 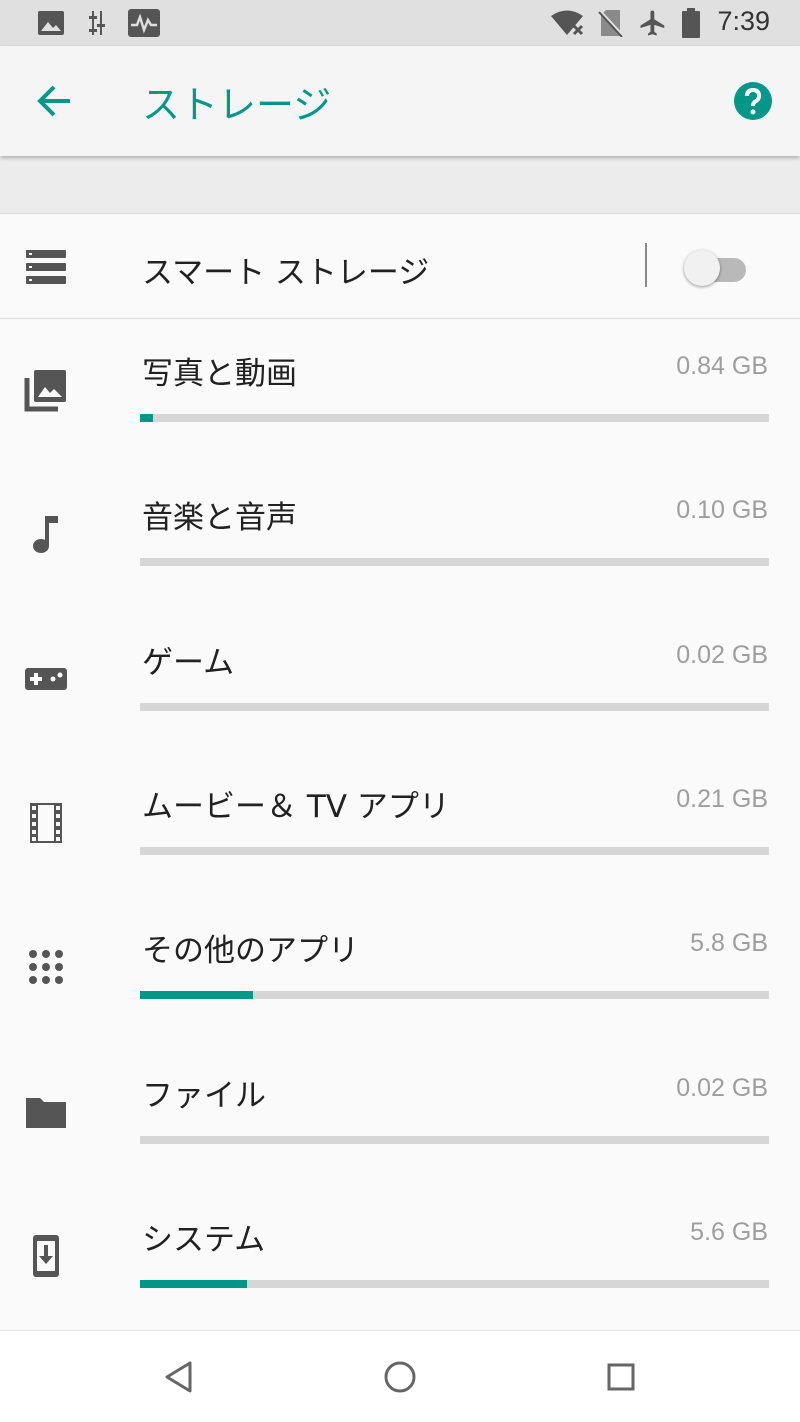 What do you see at coordinates (729, 943) in the screenshot?
I see `category-size: 5.8 GB` at bounding box center [729, 943].